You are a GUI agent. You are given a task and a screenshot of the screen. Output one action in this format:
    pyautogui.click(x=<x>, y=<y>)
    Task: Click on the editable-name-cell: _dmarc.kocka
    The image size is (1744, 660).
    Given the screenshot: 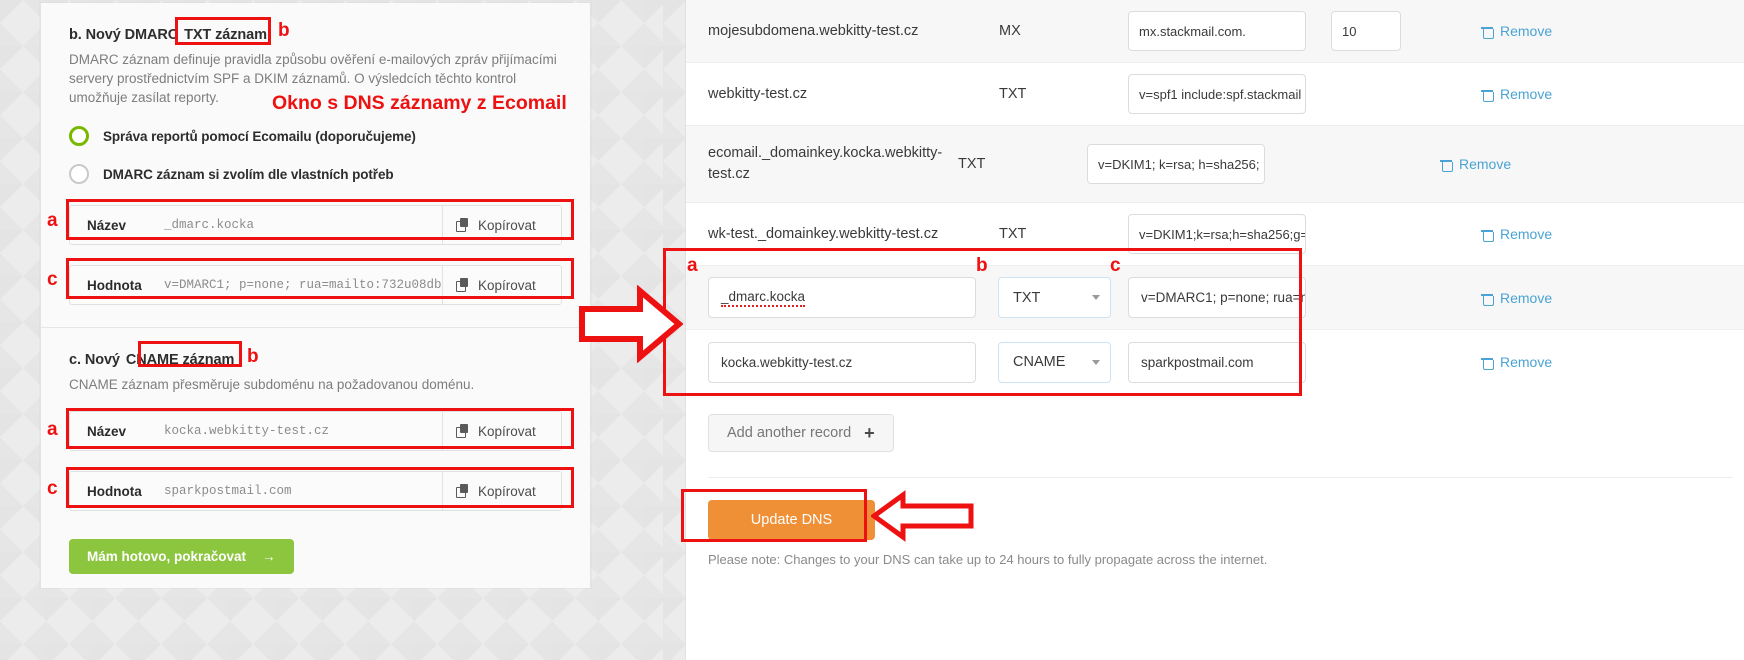 What is the action you would take?
    pyautogui.click(x=853, y=297)
    